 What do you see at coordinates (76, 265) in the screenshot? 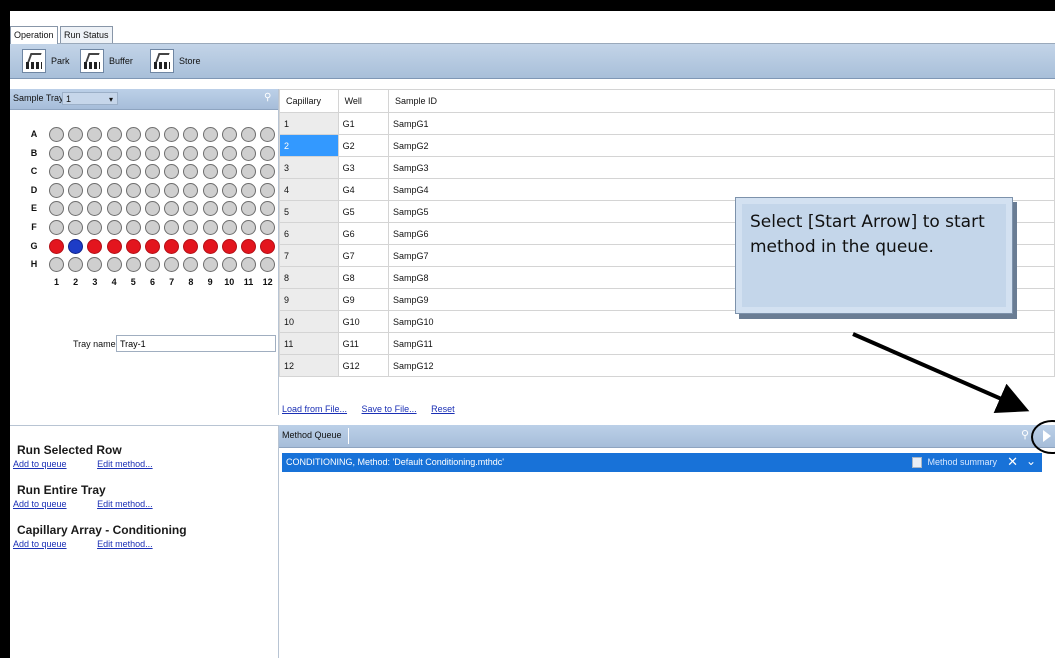
I see `well-h2` at bounding box center [76, 265].